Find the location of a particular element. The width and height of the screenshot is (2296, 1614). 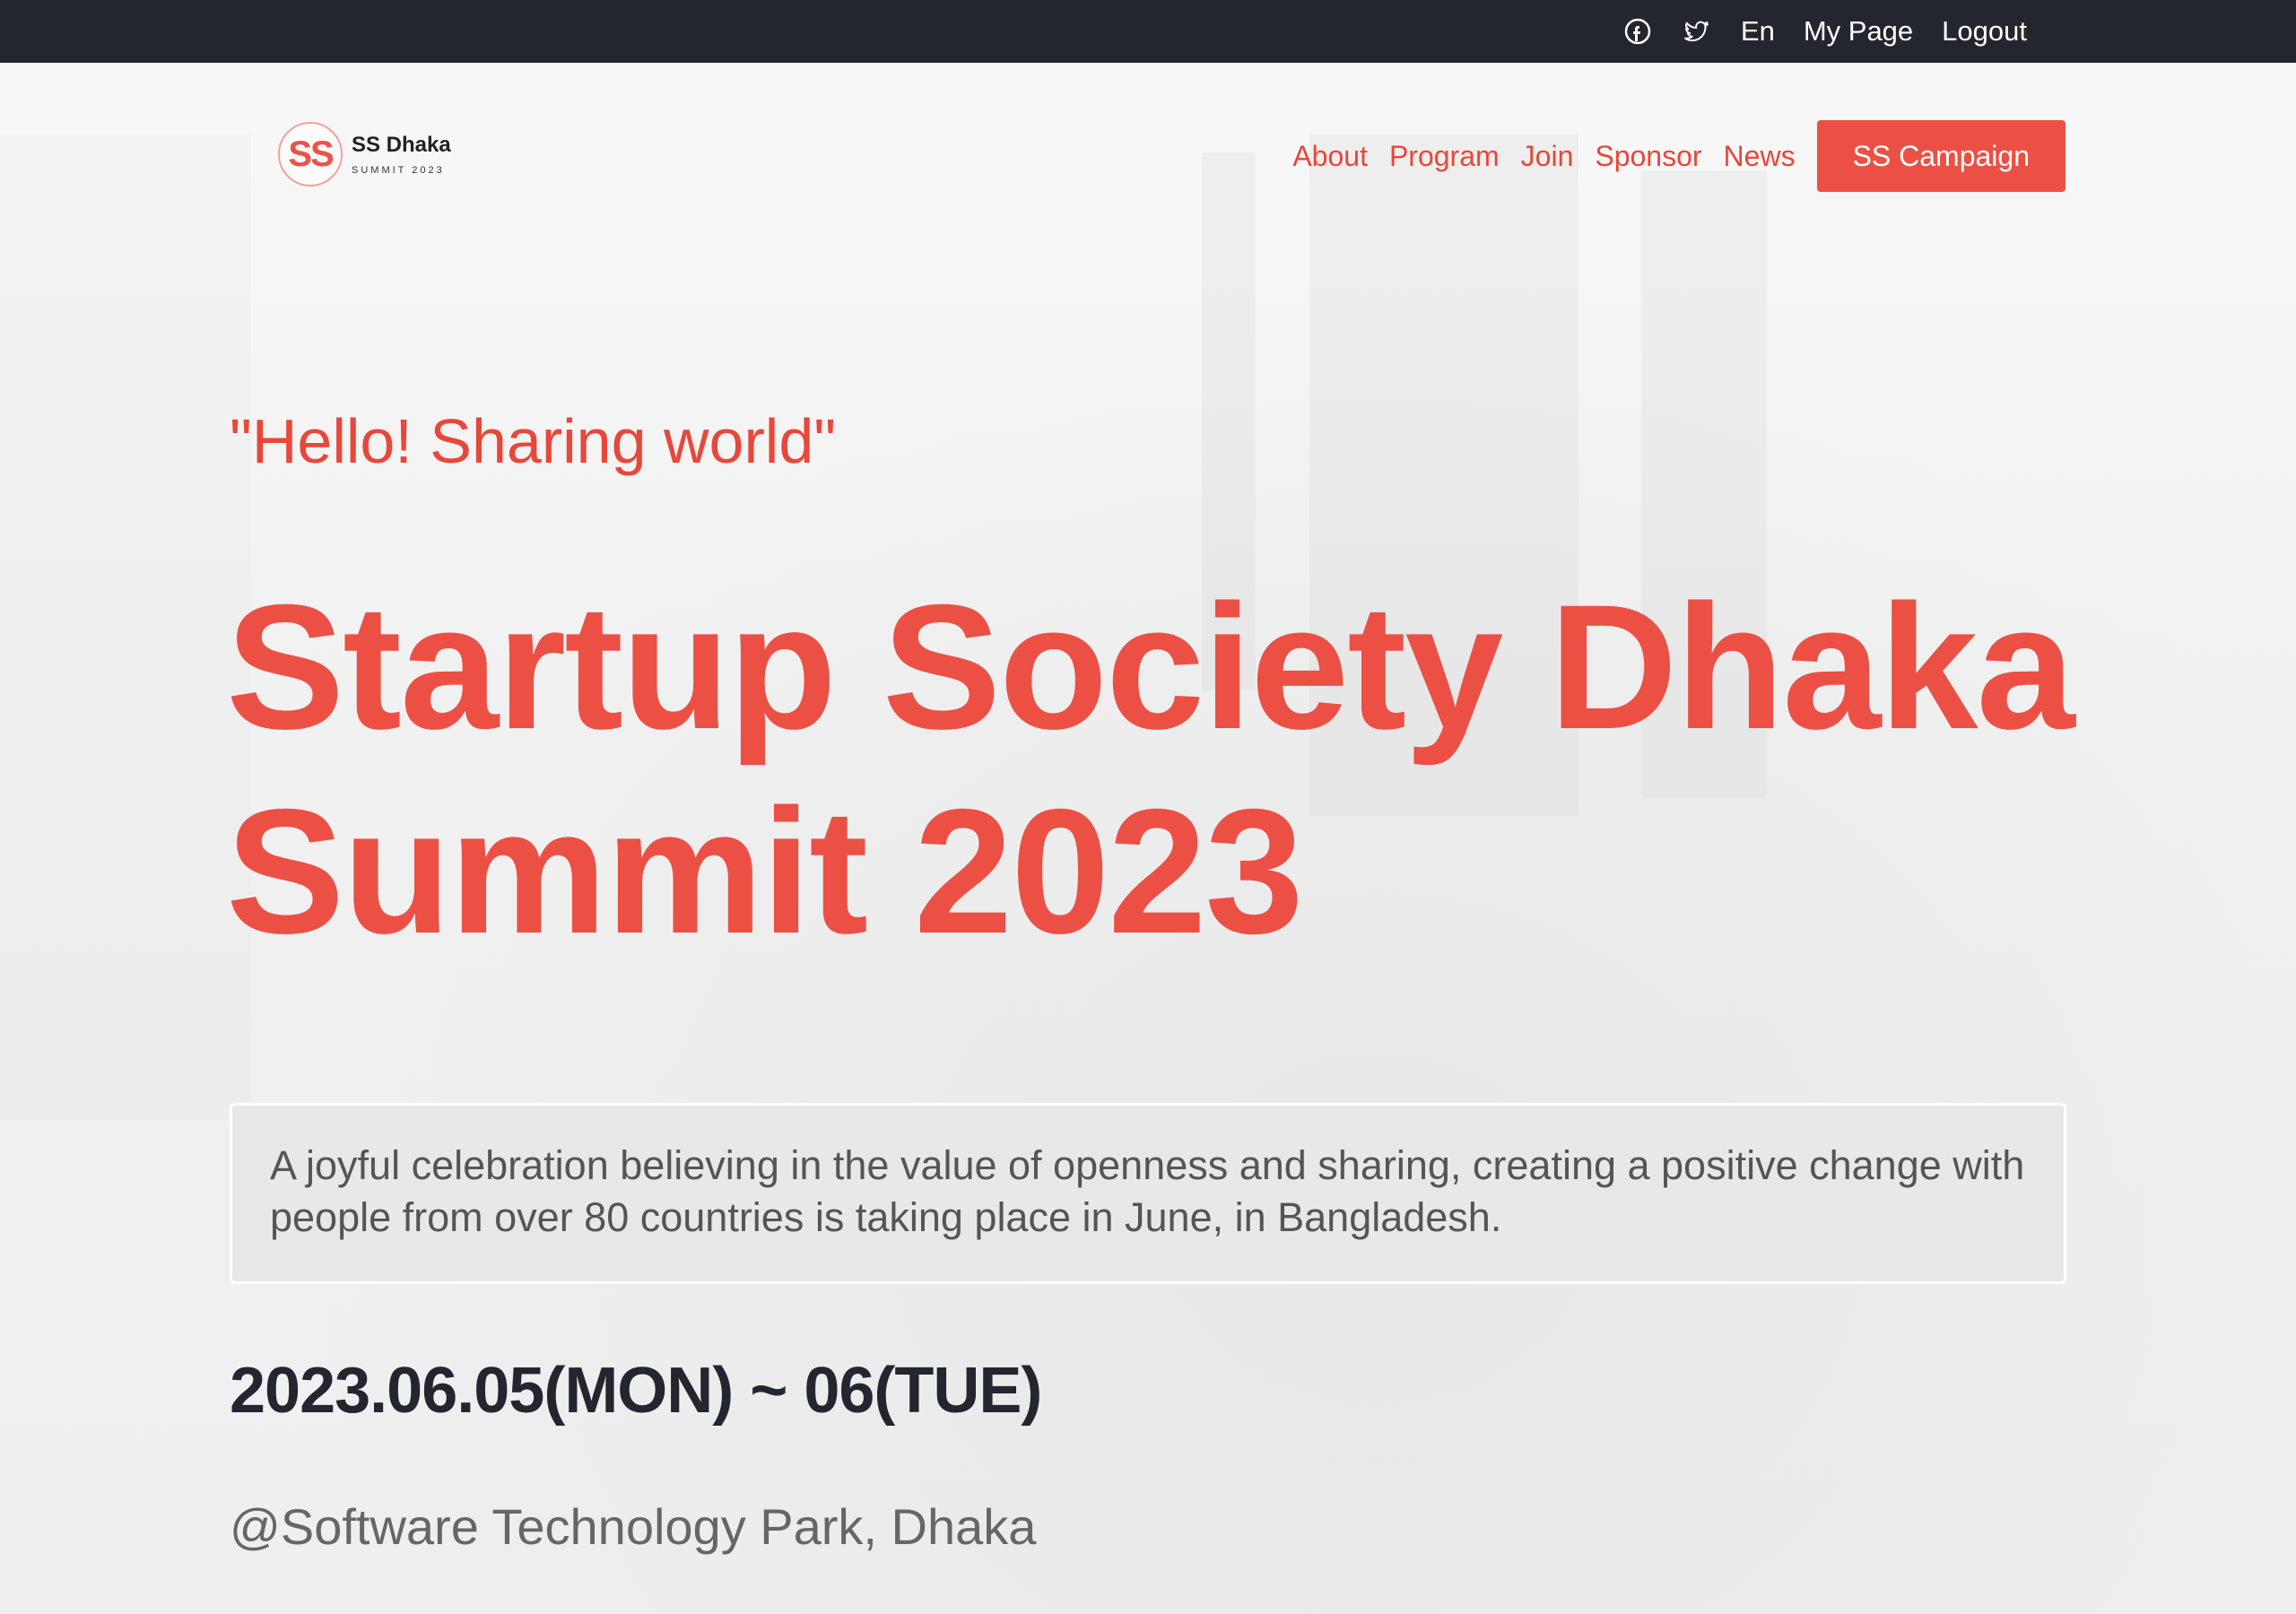

facebook-icon is located at coordinates (1637, 31).